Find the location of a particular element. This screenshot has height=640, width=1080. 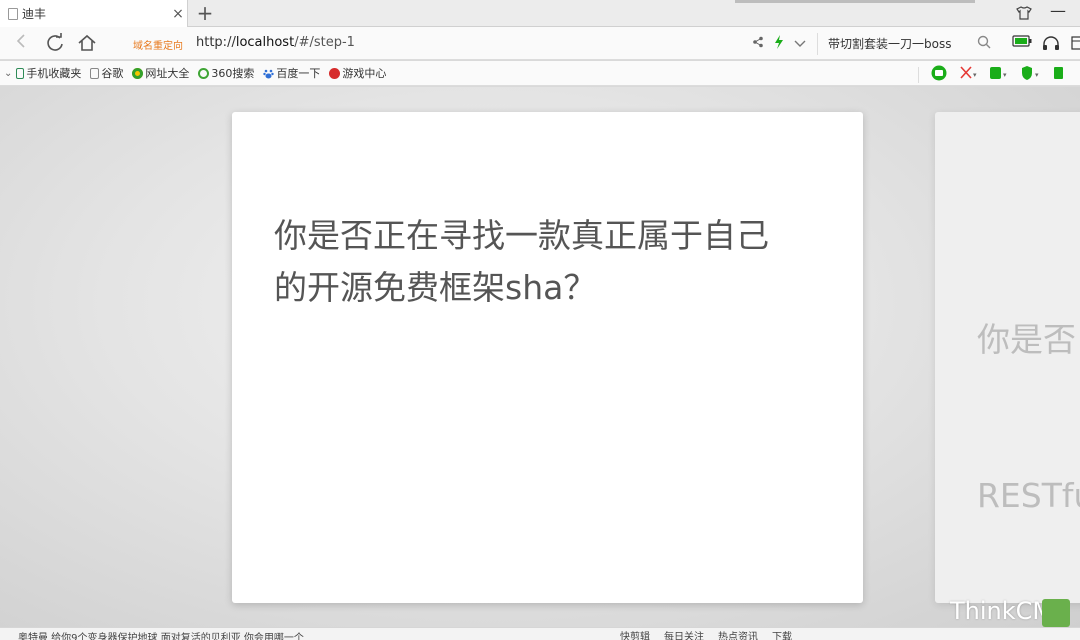

search-input: 带切割套装一刀一boss is located at coordinates (889, 43).